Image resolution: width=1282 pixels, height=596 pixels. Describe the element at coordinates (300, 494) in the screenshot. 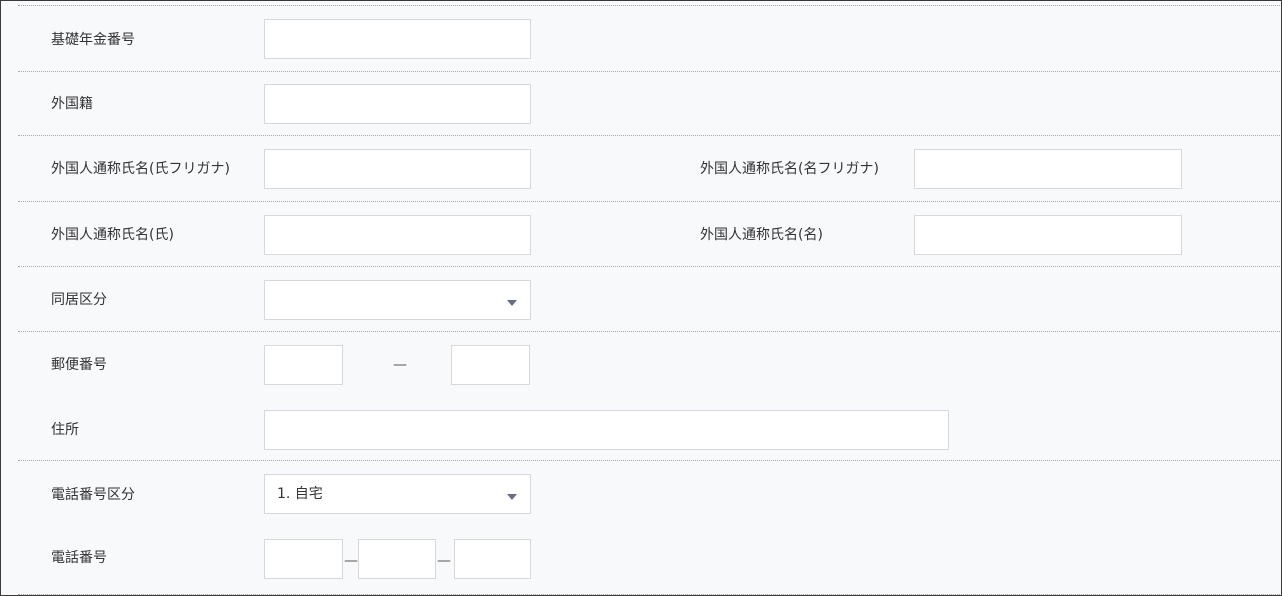

I see `phone-type-selected-value: 1. 自宅` at that location.